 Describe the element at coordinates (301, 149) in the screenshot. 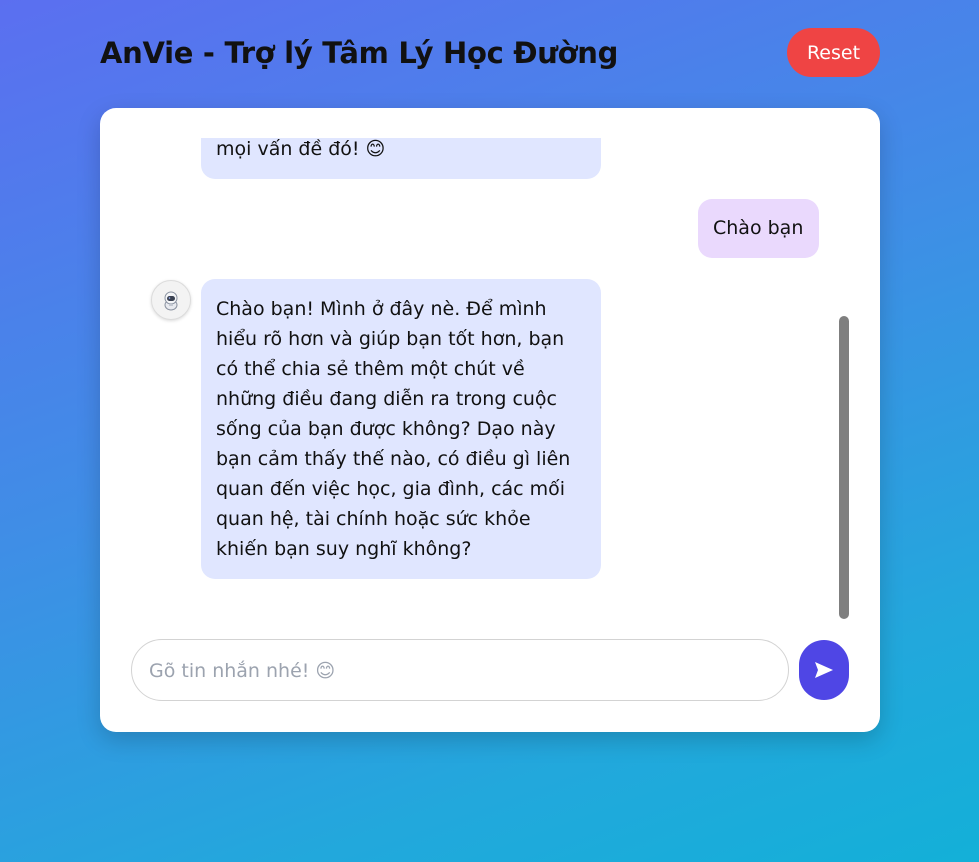

I see `bot-message-text: mọi vấn đề đó! 😊` at that location.